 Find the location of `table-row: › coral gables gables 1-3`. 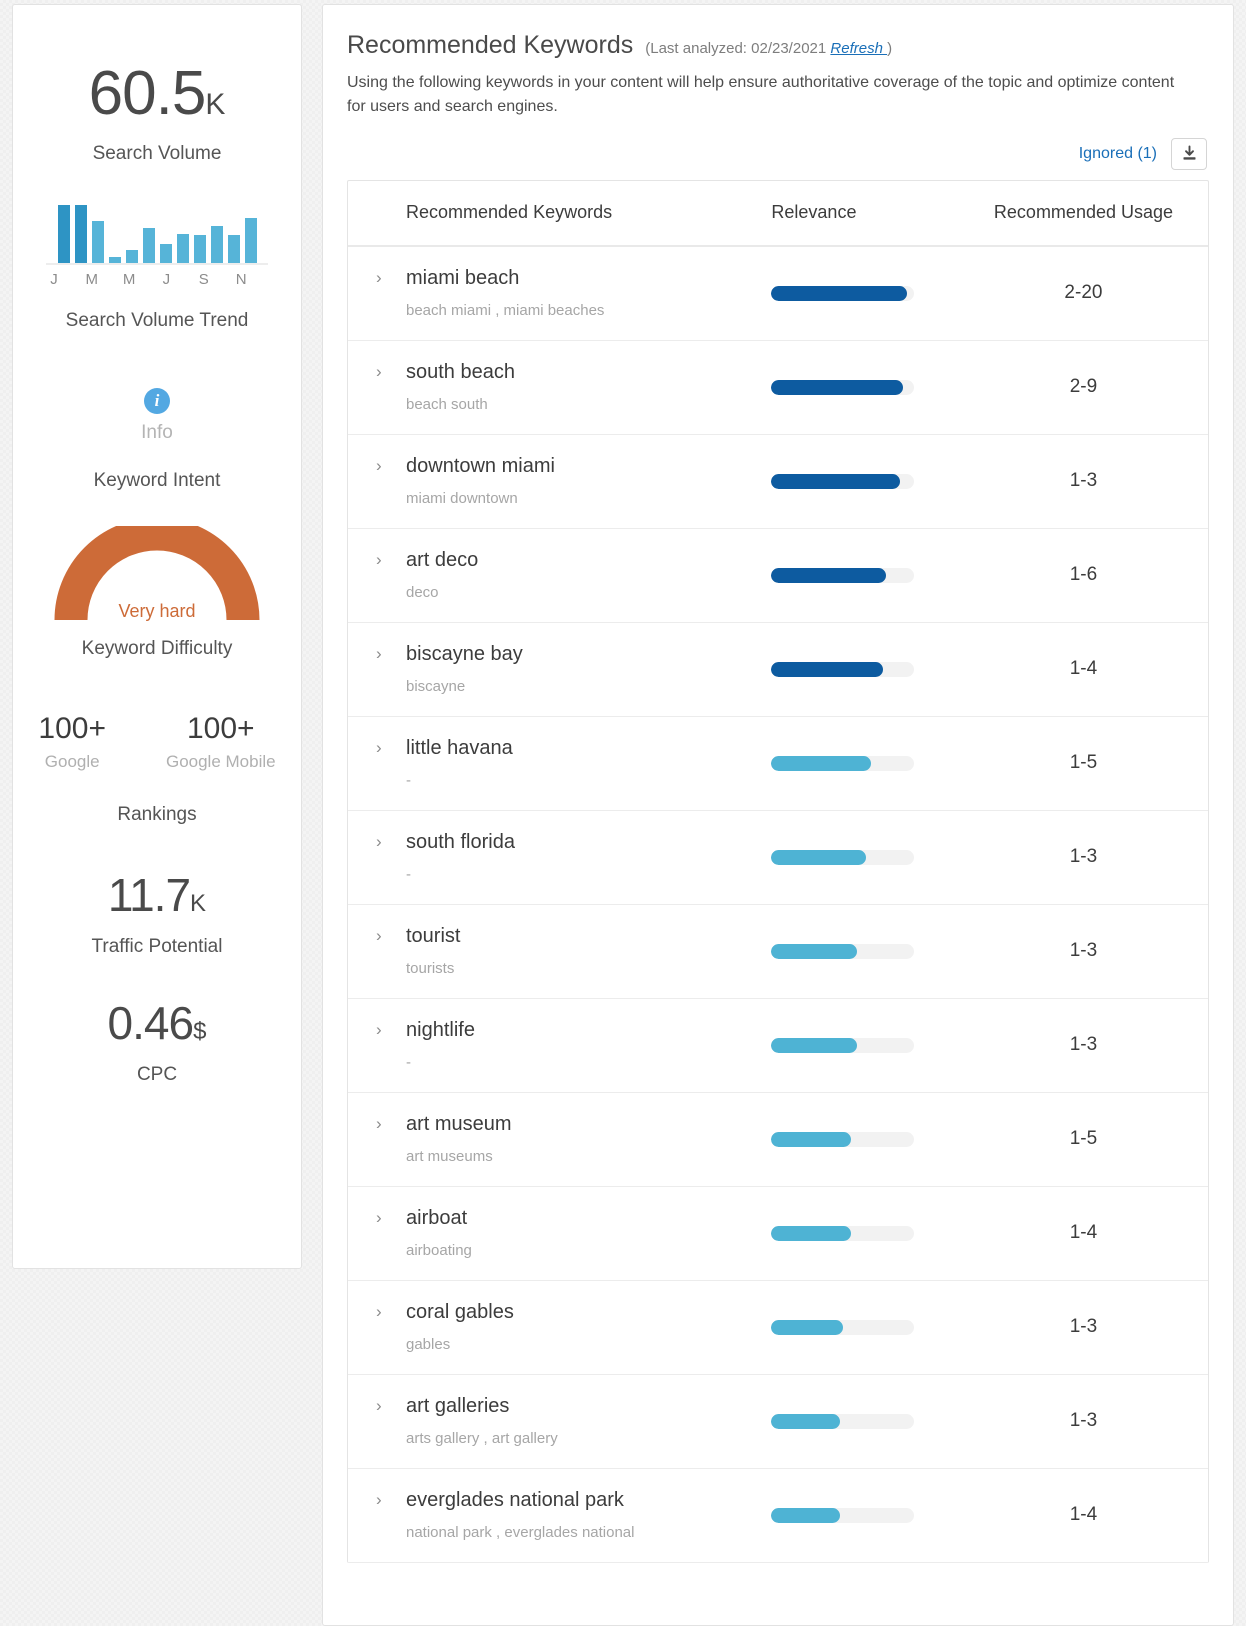

table-row: › coral gables gables 1-3 is located at coordinates (778, 1328).